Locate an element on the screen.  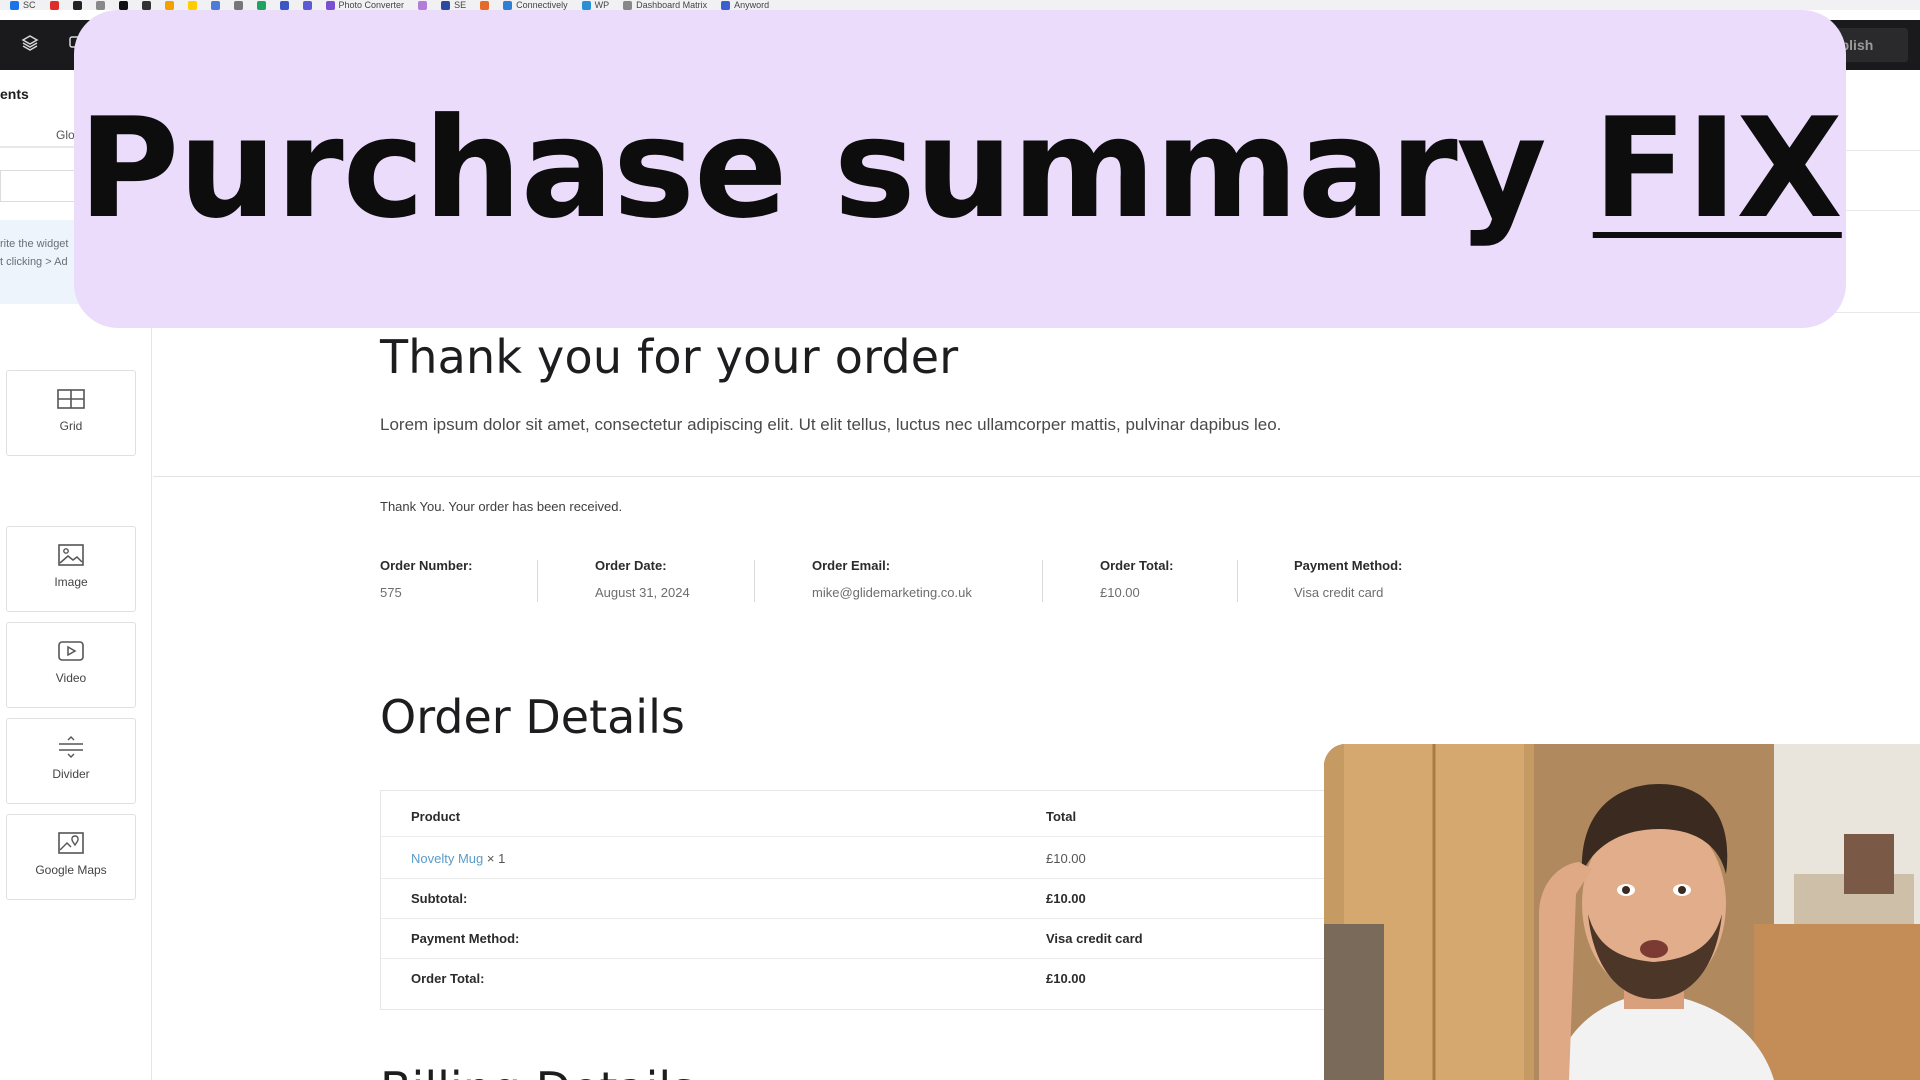
order-details-heading: Order Details is located at coordinates (532, 717).